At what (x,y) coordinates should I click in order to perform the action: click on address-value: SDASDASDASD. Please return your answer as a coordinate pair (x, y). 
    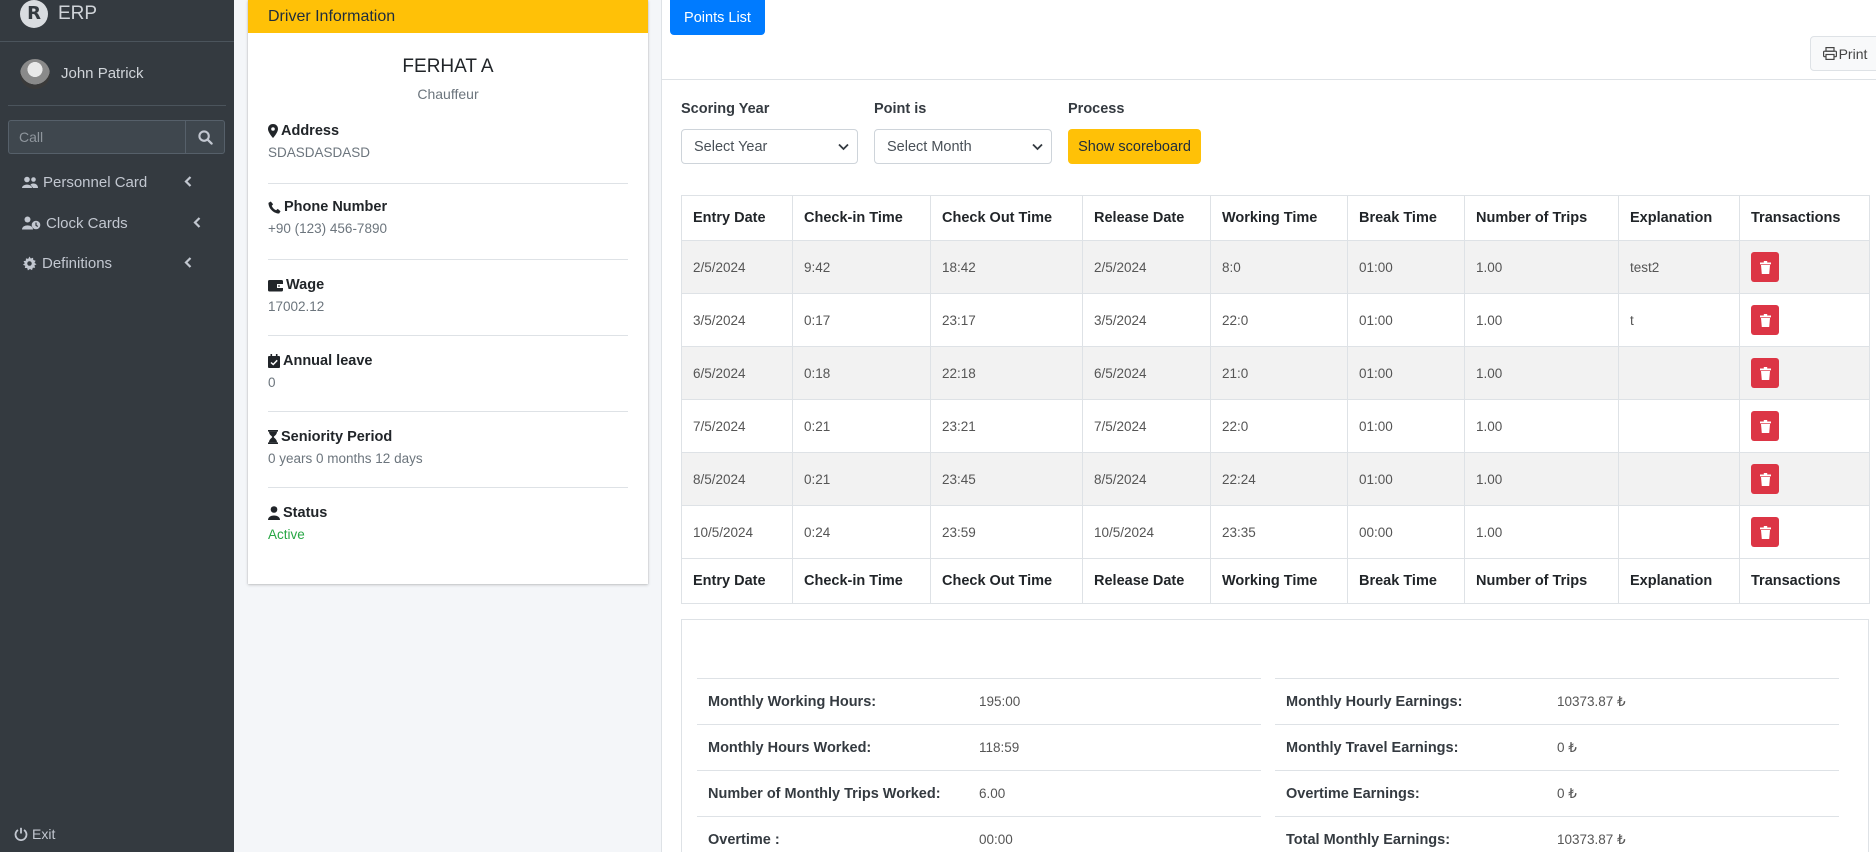
    Looking at the image, I should click on (319, 152).